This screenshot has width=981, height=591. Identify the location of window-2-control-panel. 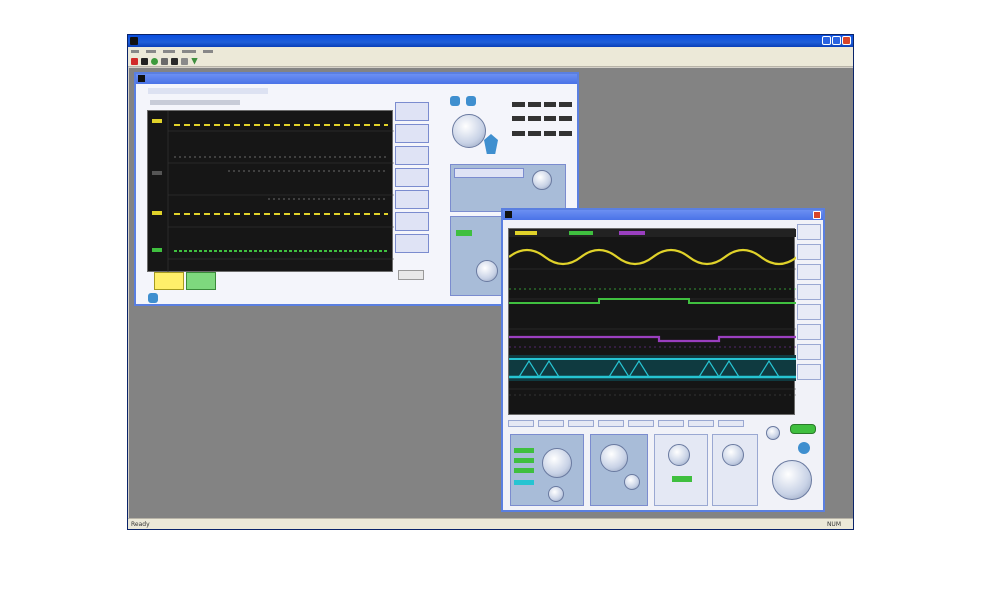
(663, 464).